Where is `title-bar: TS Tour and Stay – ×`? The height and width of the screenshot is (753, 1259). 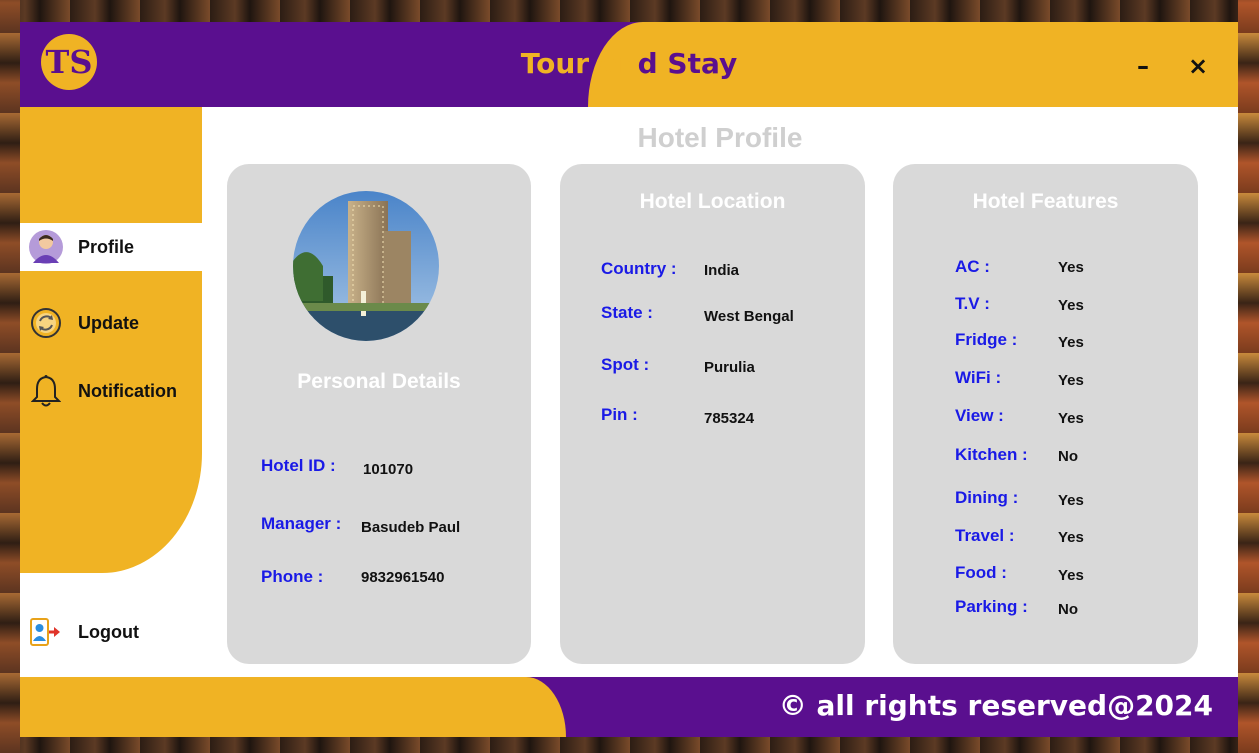
title-bar: TS Tour and Stay – × is located at coordinates (629, 64).